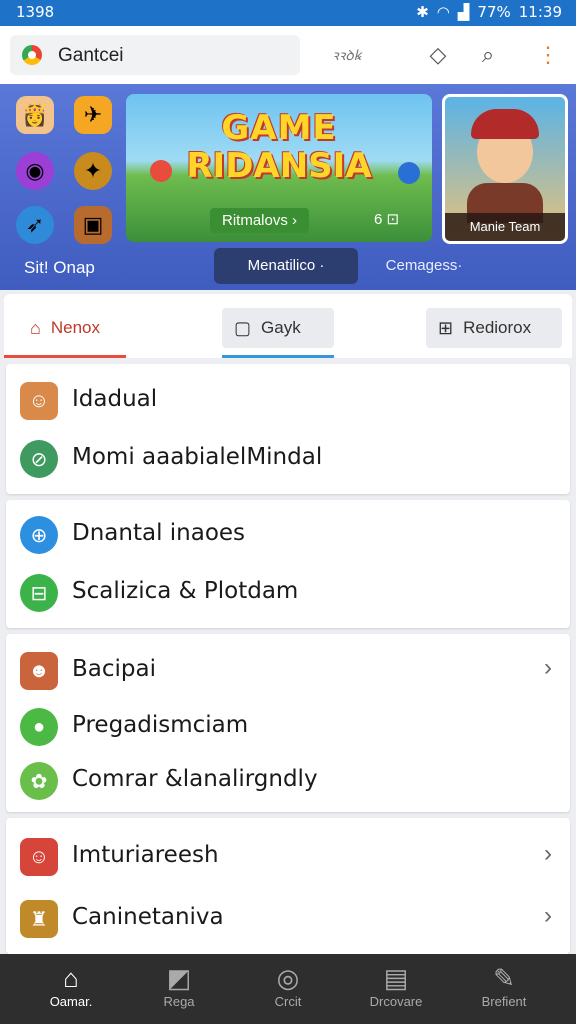 Image resolution: width=576 pixels, height=1024 pixels. What do you see at coordinates (75, 327) in the screenshot?
I see `tab-label: Nenox` at bounding box center [75, 327].